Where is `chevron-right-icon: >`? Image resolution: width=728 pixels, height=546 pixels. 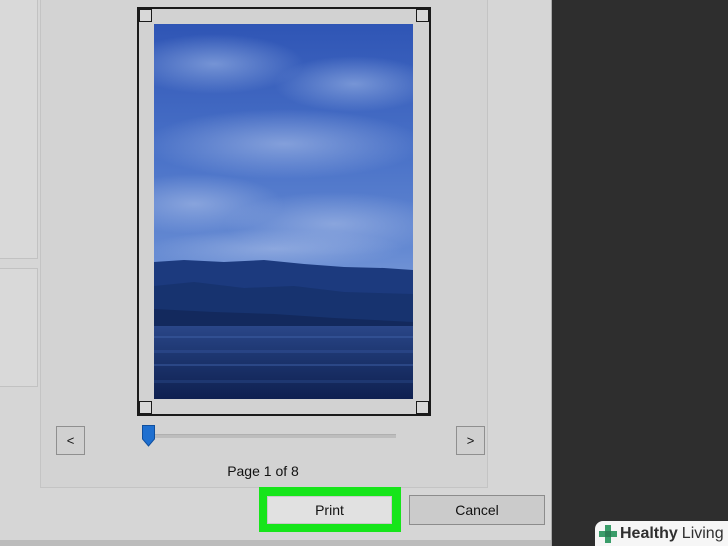 chevron-right-icon: > is located at coordinates (470, 440).